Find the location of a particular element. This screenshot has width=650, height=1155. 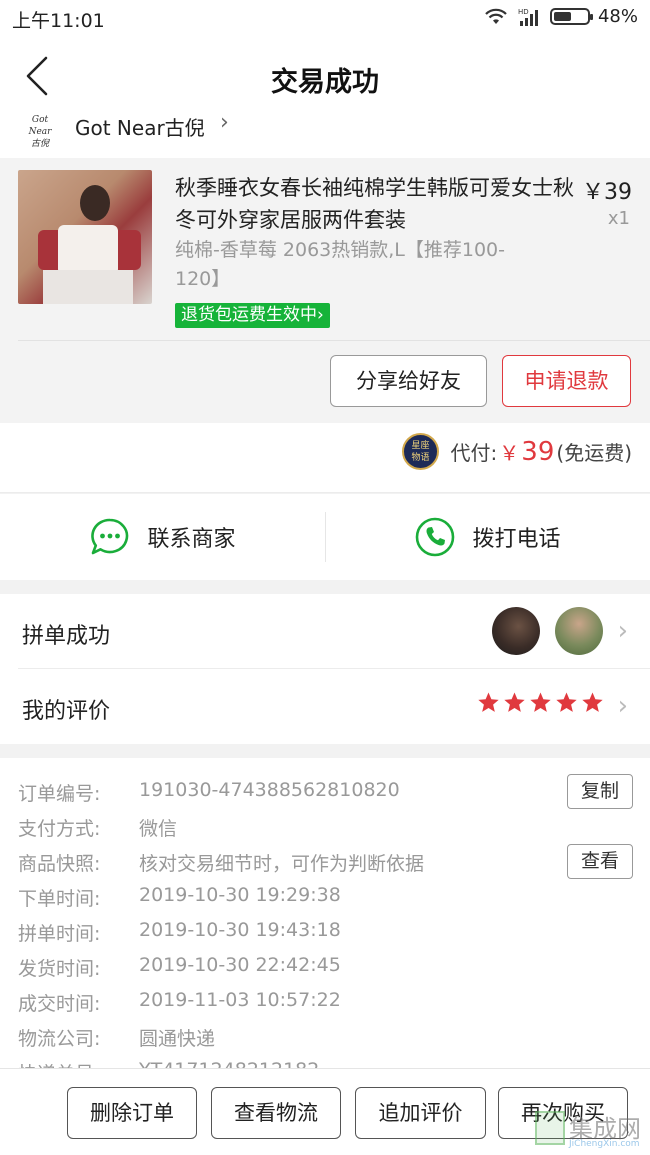

status-bar: 上午11:01 HD 48% is located at coordinates (325, 19).